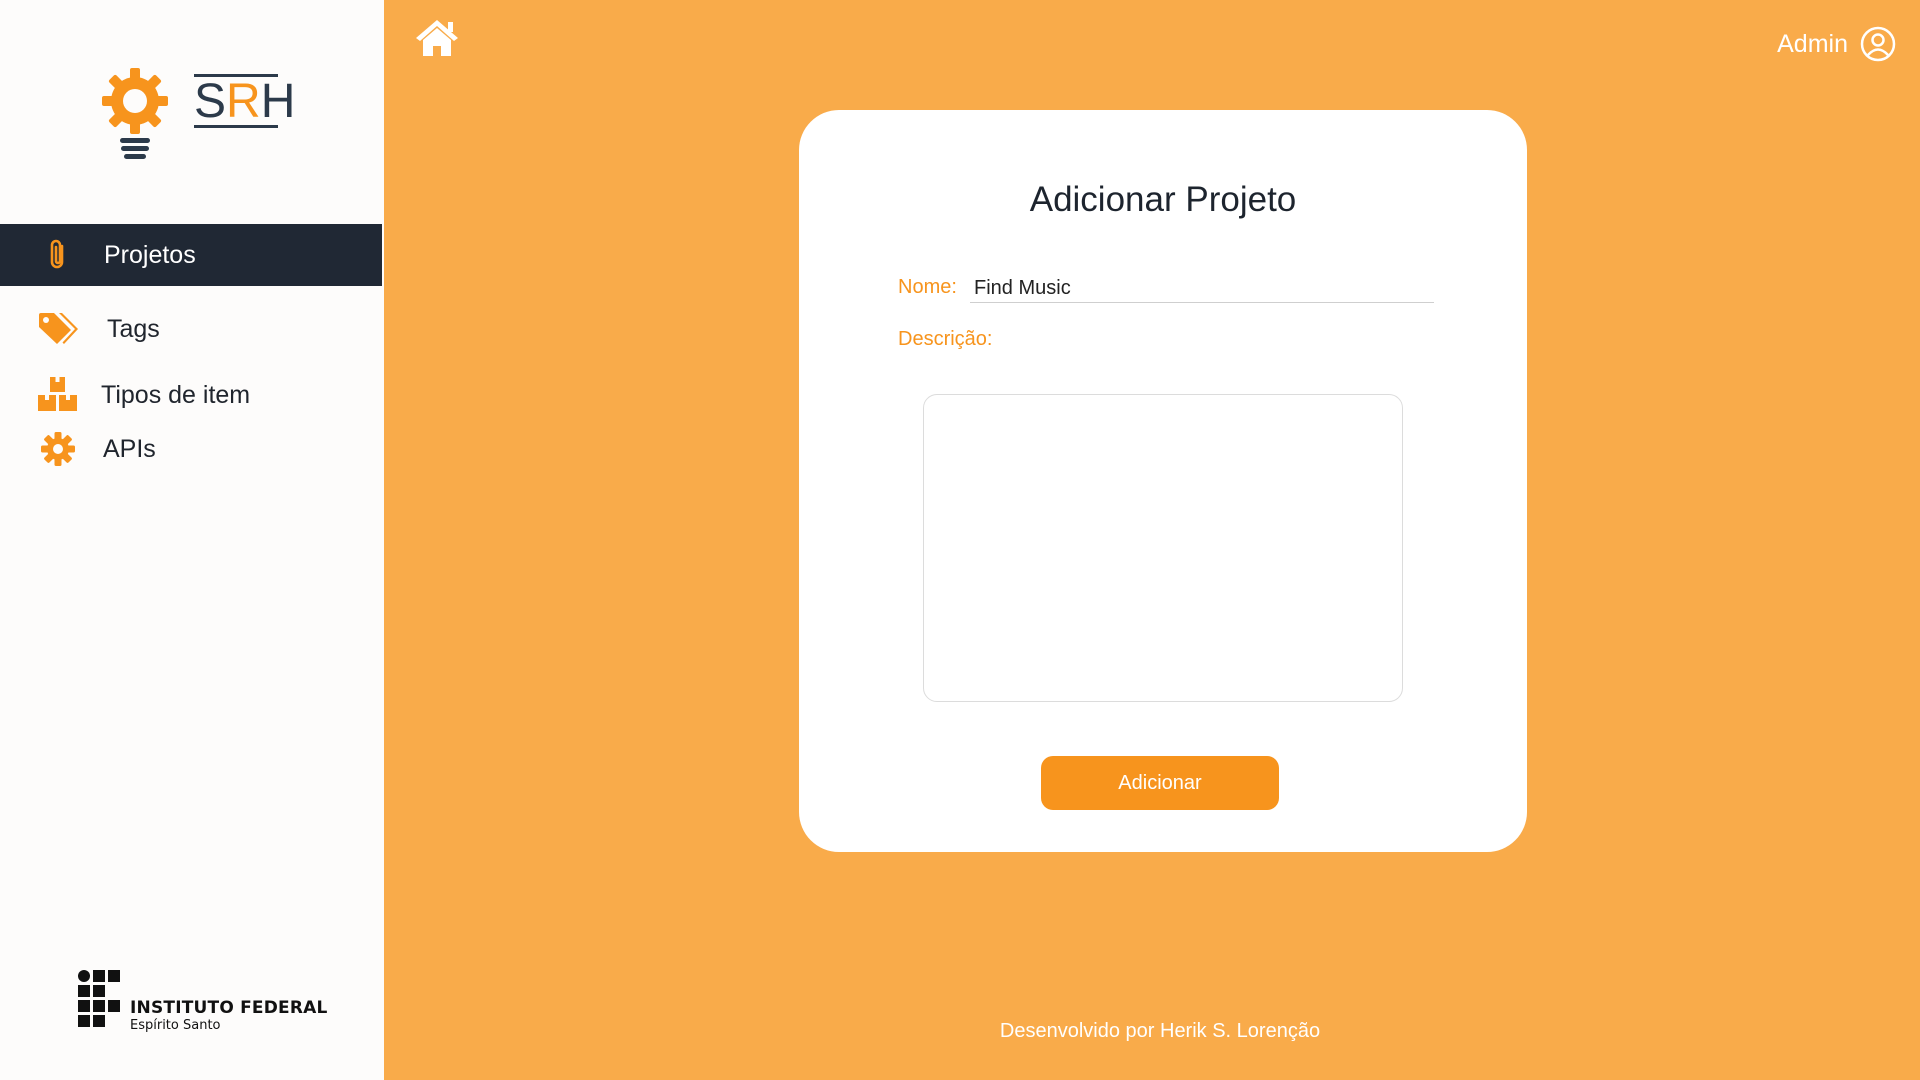 This screenshot has height=1080, width=1920. What do you see at coordinates (945, 339) in the screenshot?
I see `description-label: Descrição:` at bounding box center [945, 339].